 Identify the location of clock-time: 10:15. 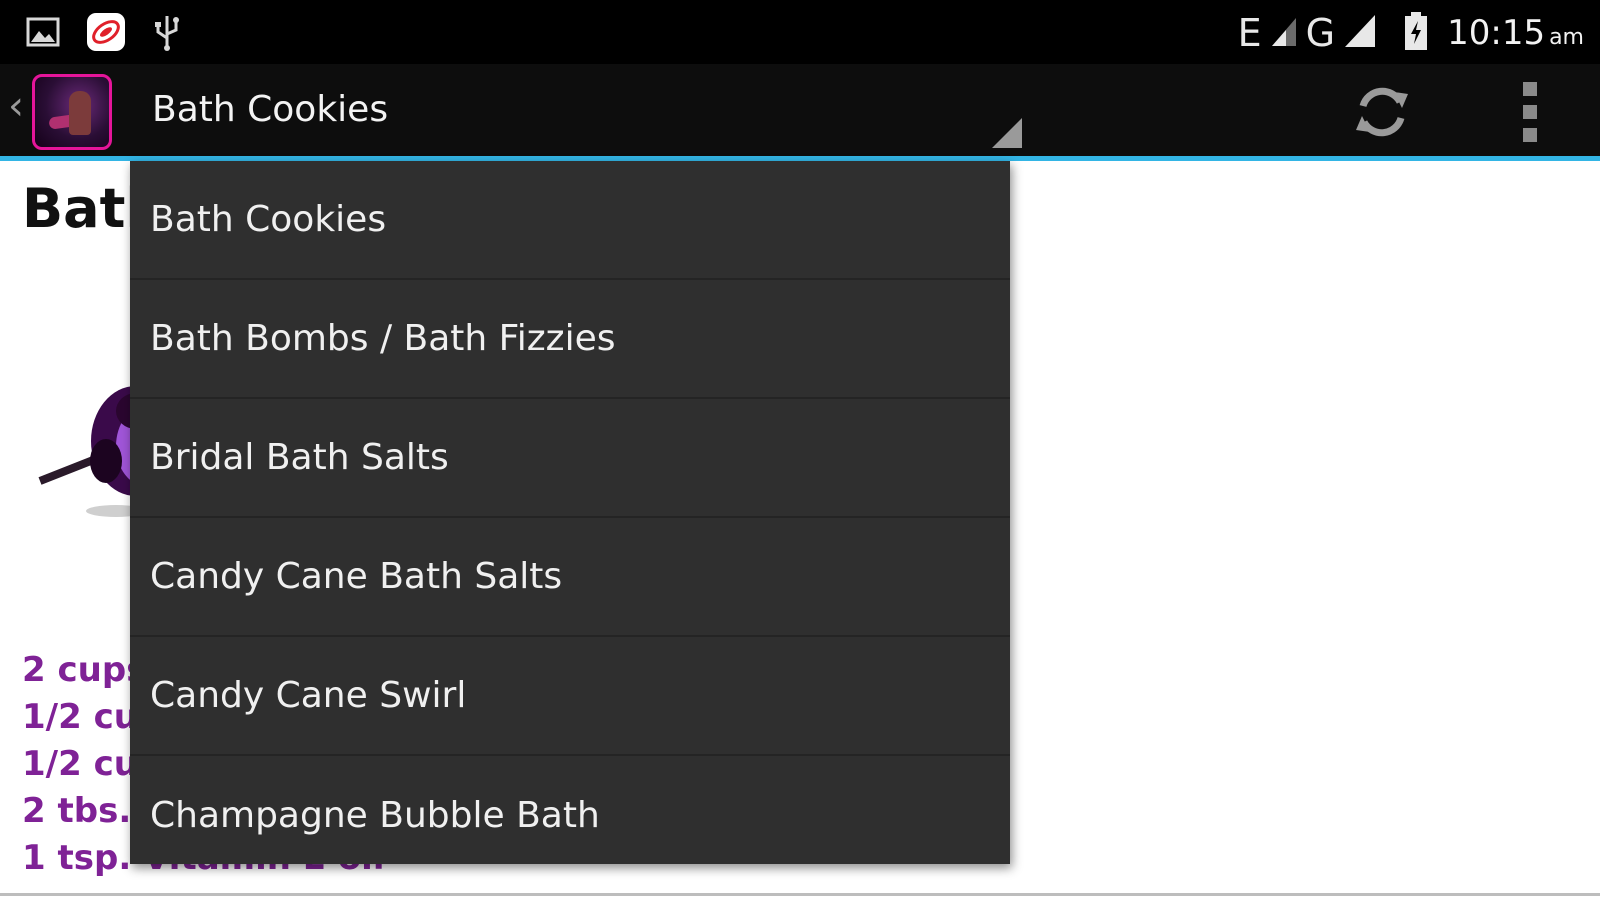
(1496, 33).